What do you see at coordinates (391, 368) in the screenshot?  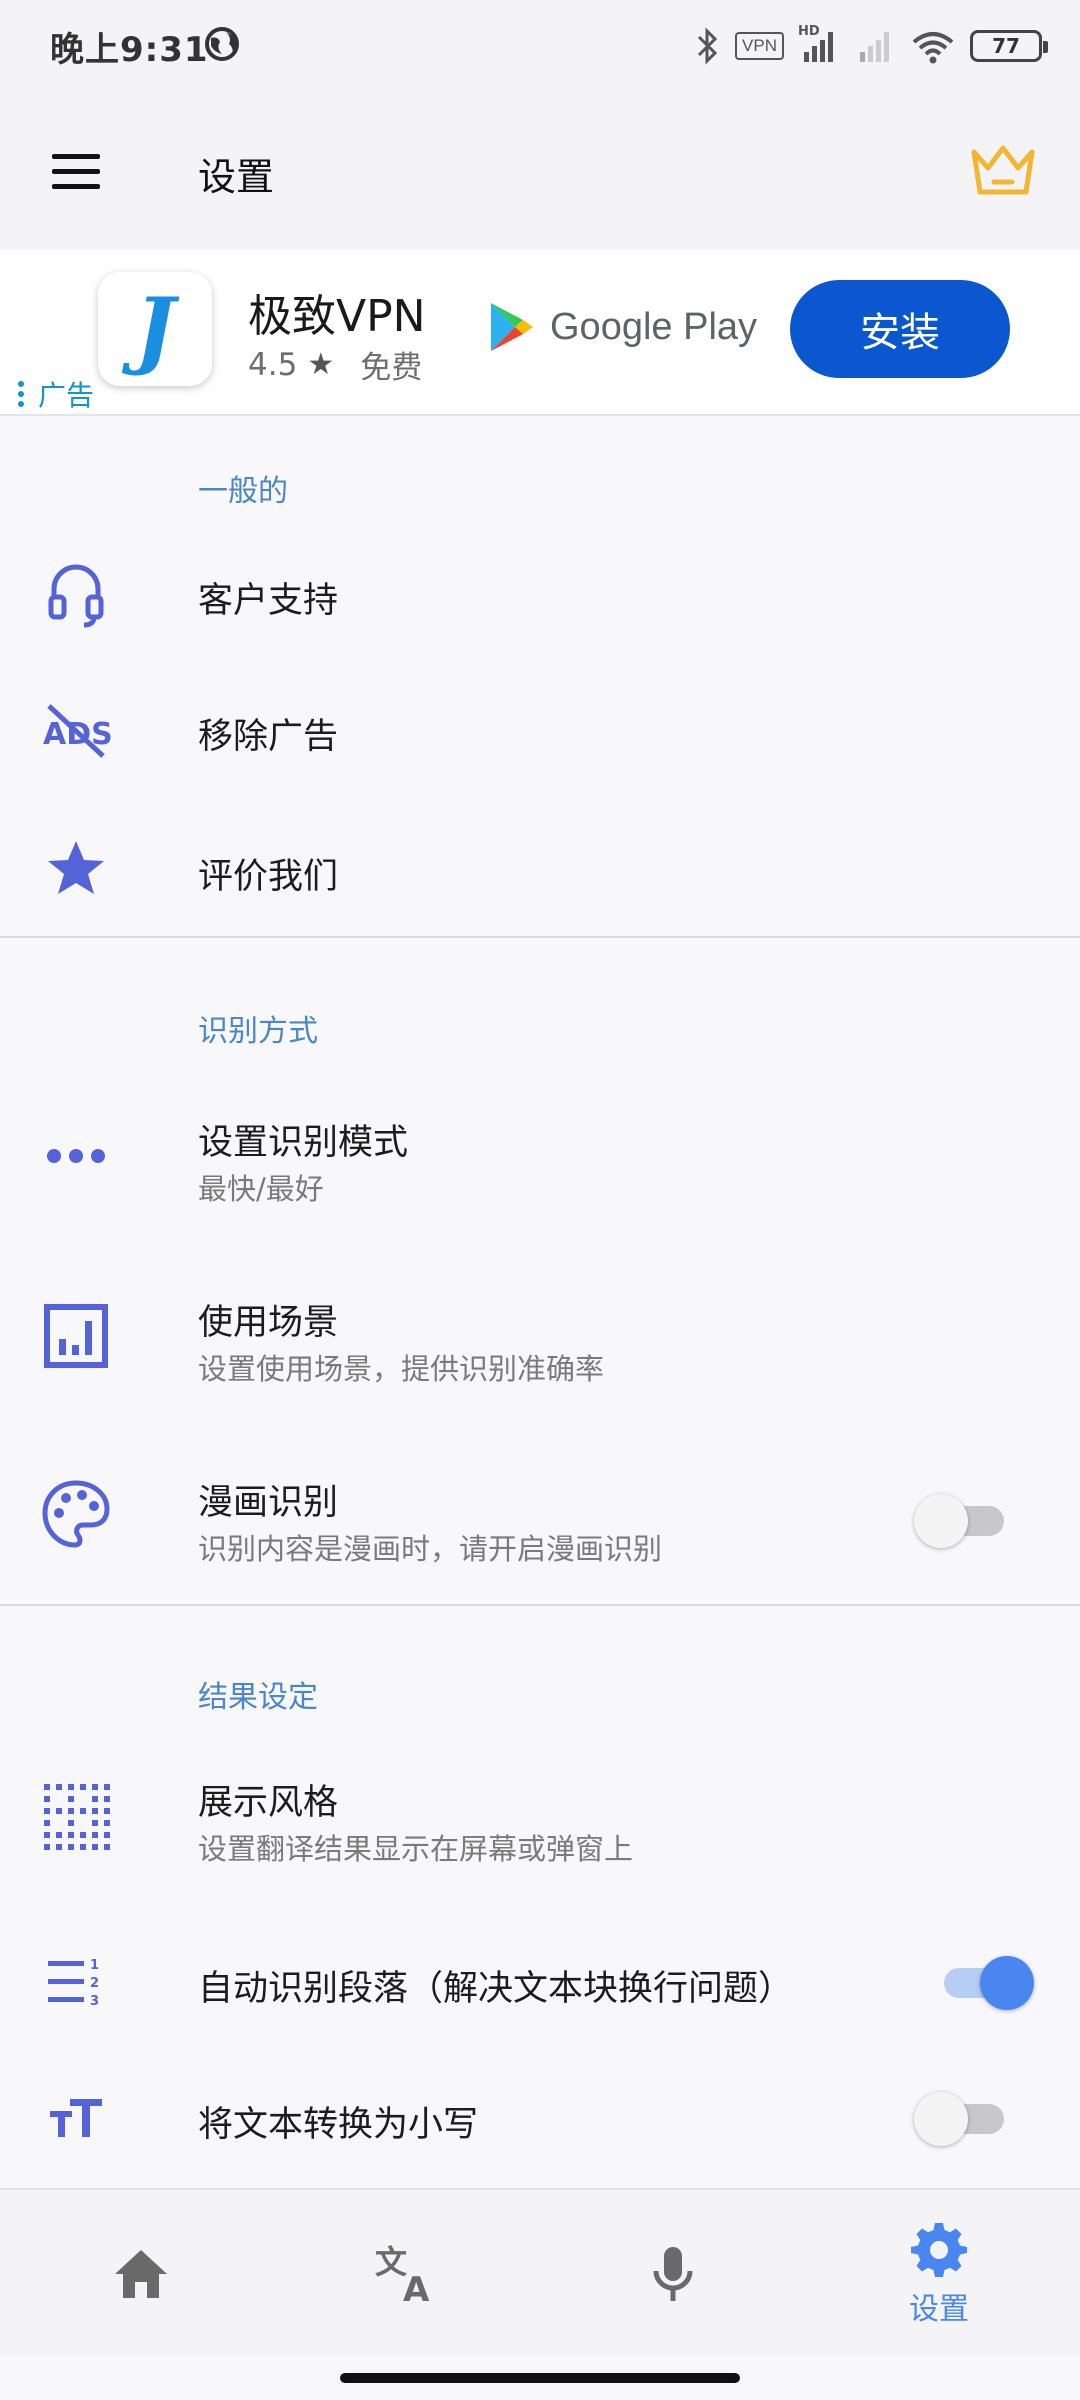 I see `ad-price: 免费` at bounding box center [391, 368].